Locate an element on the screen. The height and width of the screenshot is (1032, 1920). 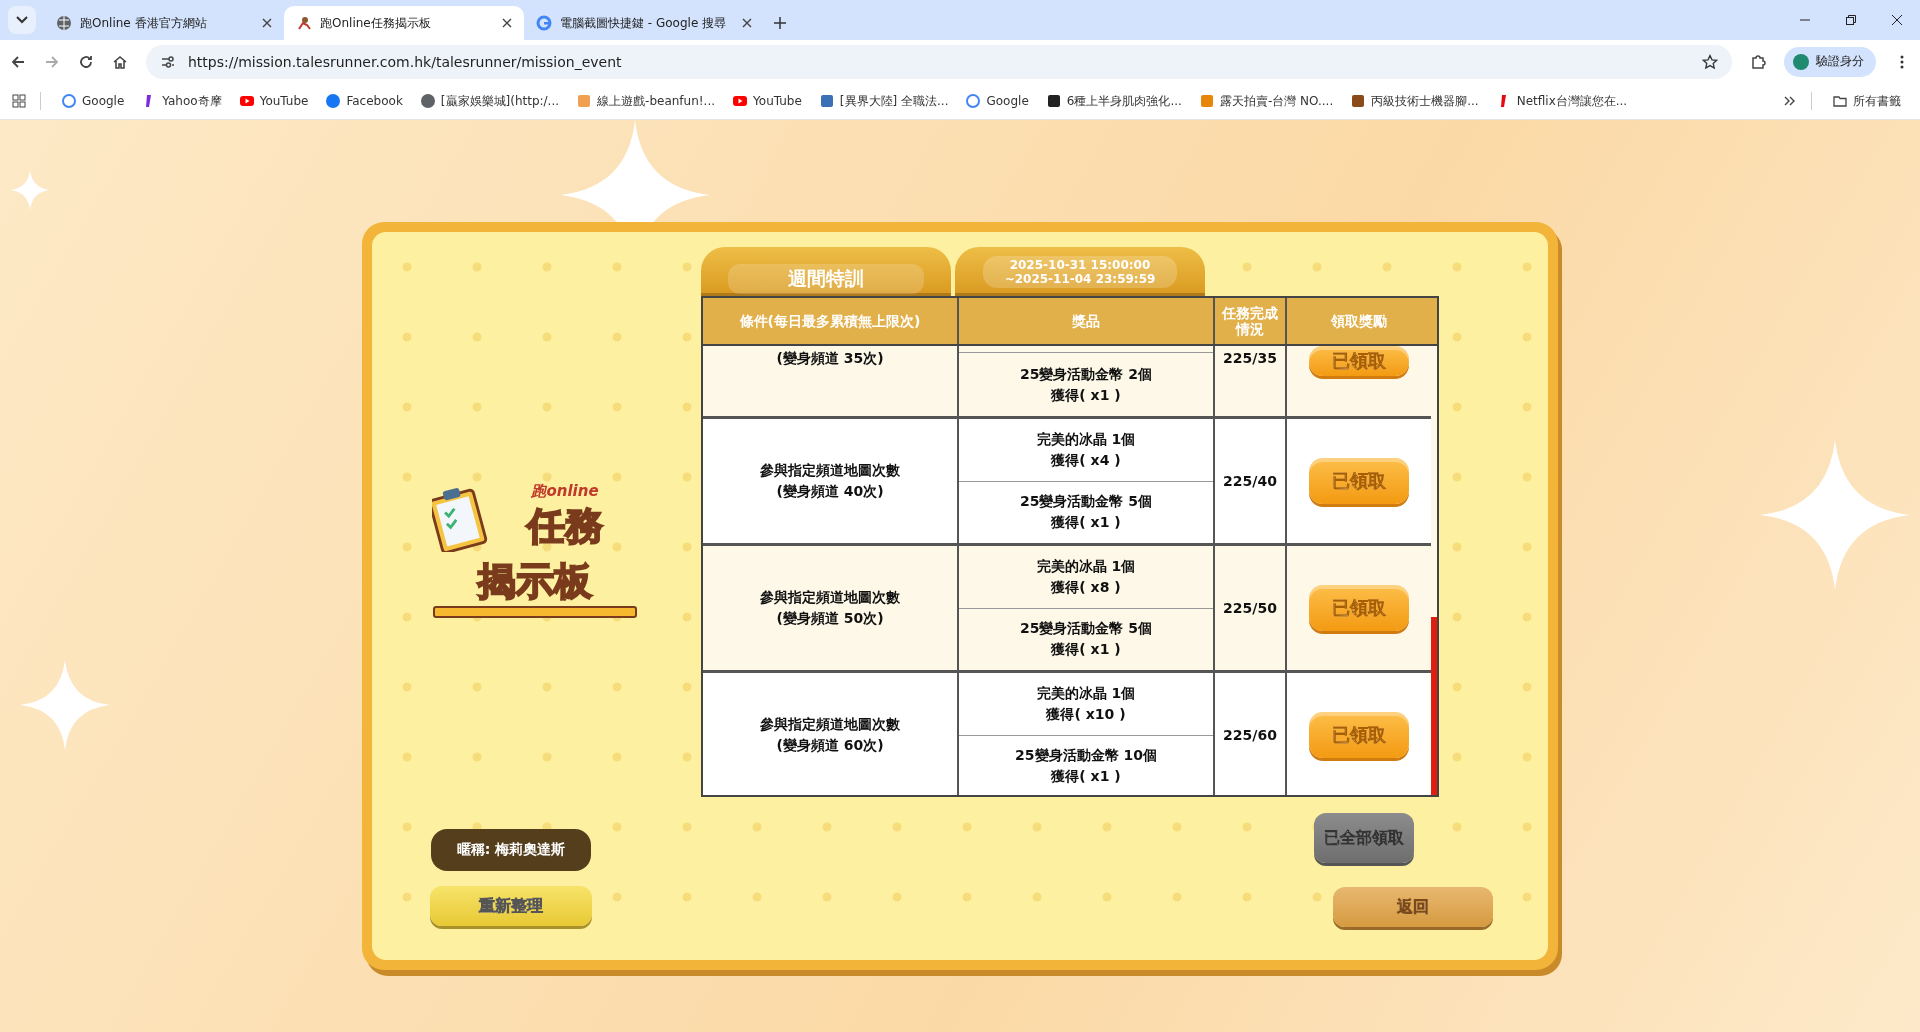
browser-tab: 電腦截圖快捷鍵 - Google 搜尋 is located at coordinates (644, 23).